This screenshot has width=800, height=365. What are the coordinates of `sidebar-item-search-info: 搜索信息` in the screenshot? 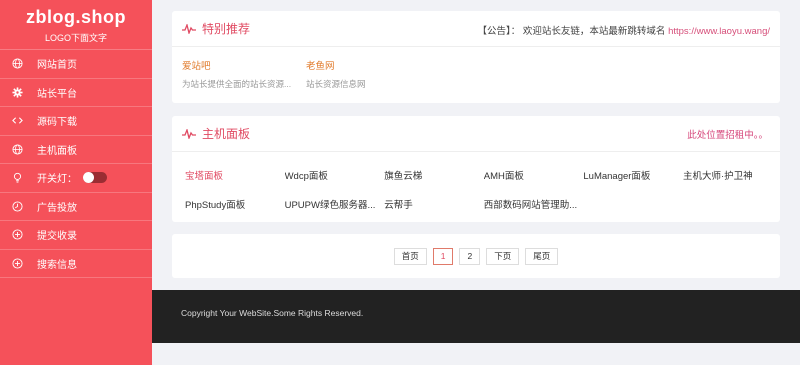 It's located at (76, 264).